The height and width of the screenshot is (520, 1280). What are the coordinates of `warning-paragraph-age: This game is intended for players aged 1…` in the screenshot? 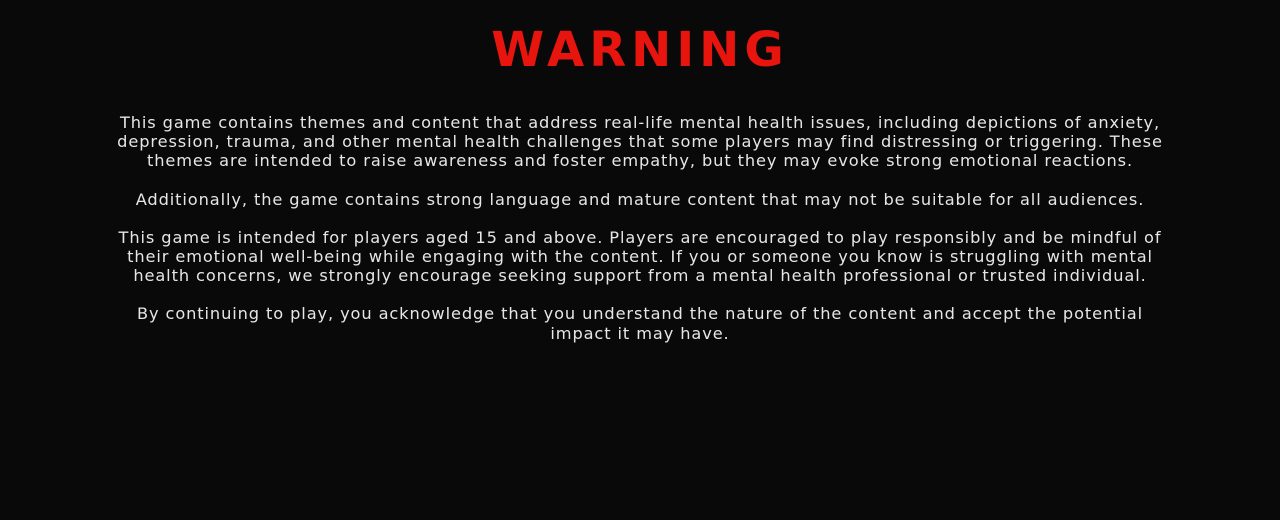 It's located at (640, 256).